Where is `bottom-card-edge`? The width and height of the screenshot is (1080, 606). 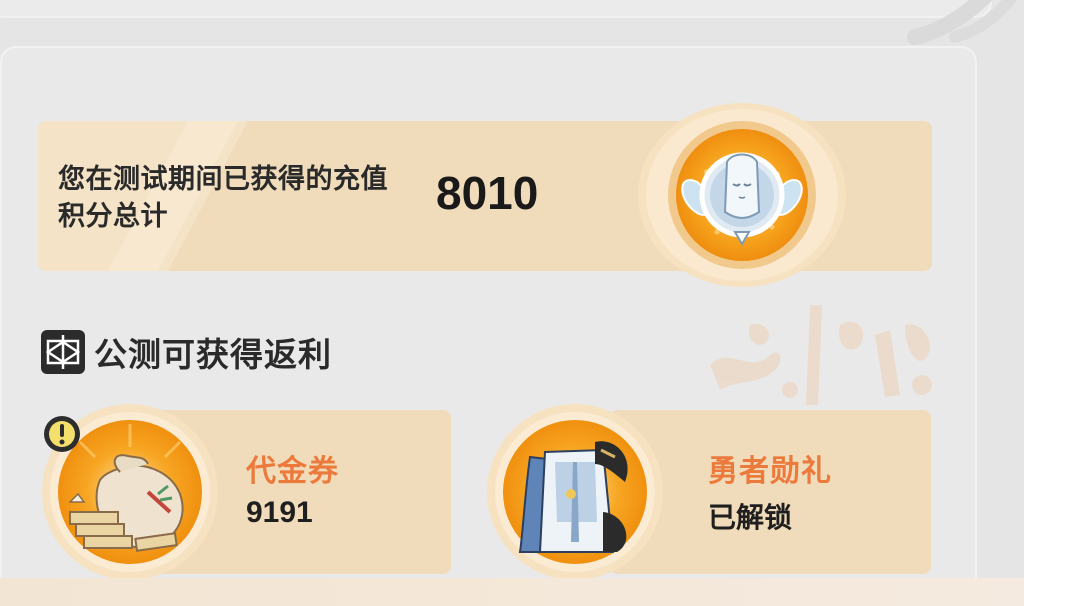 bottom-card-edge is located at coordinates (512, 592).